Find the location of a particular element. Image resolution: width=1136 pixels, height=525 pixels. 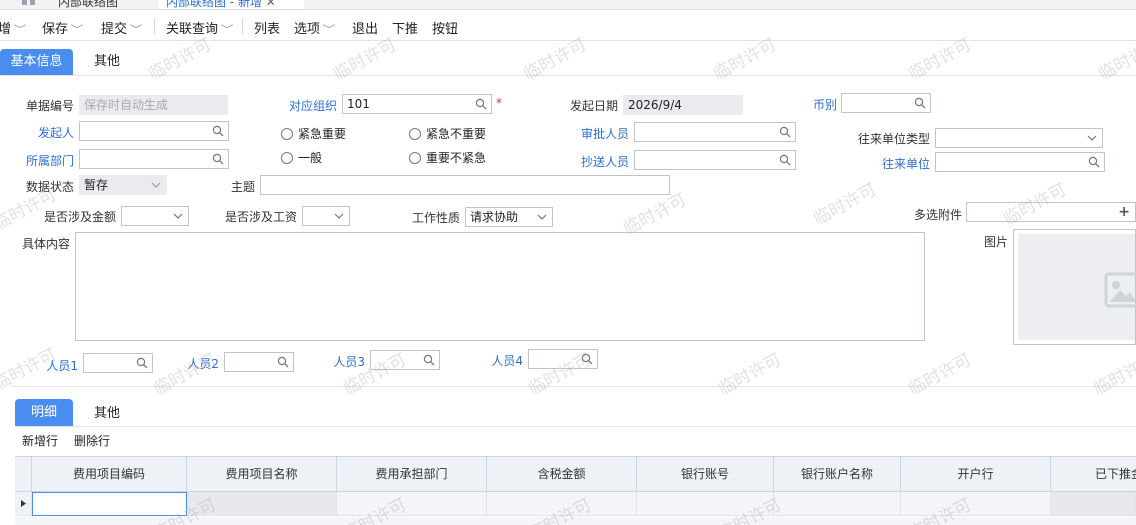

image-label: 图片 is located at coordinates (995, 242).